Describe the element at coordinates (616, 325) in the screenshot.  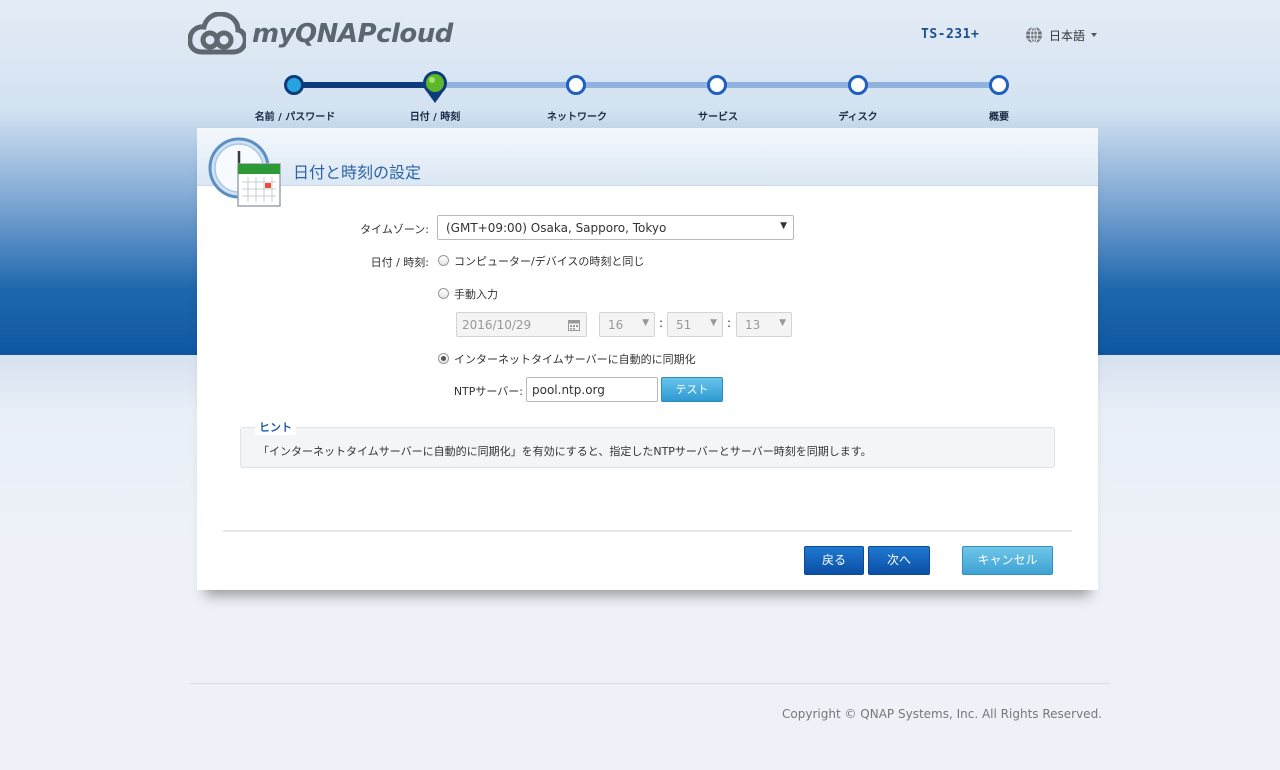
I see `manual-hour-value: 16` at that location.